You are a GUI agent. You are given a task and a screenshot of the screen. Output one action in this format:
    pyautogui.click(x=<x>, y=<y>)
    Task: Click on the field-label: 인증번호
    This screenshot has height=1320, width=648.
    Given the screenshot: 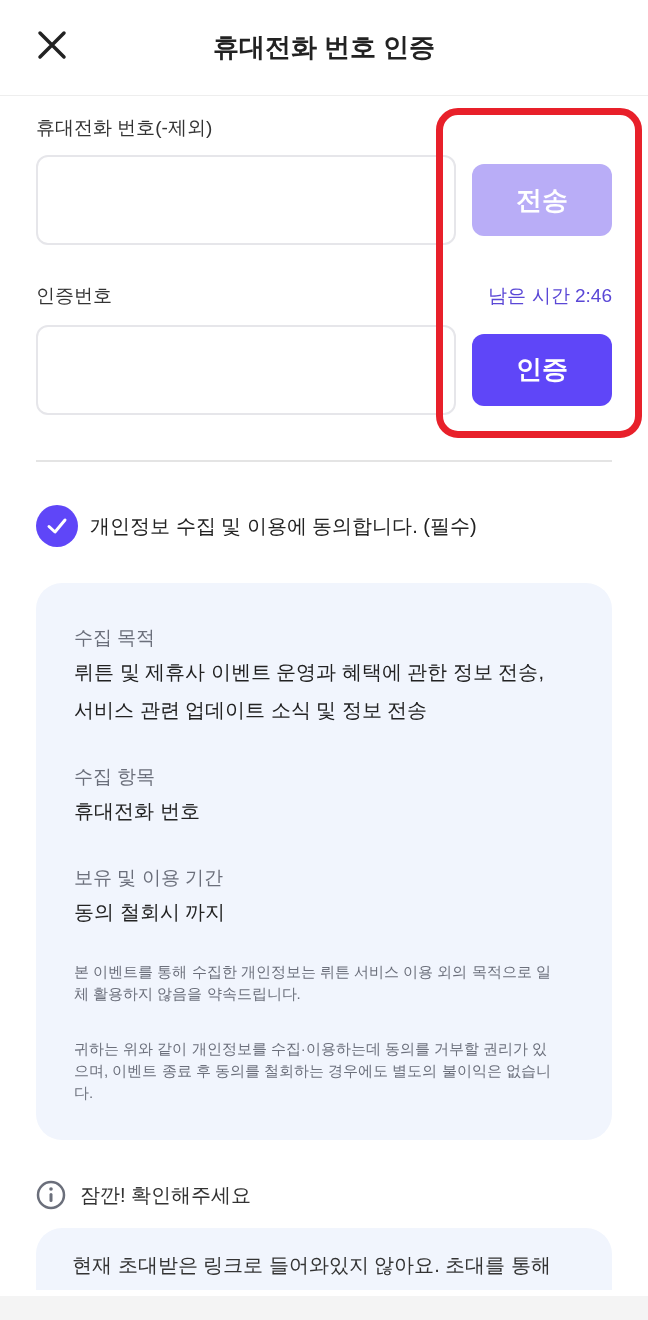 What is the action you would take?
    pyautogui.click(x=74, y=296)
    